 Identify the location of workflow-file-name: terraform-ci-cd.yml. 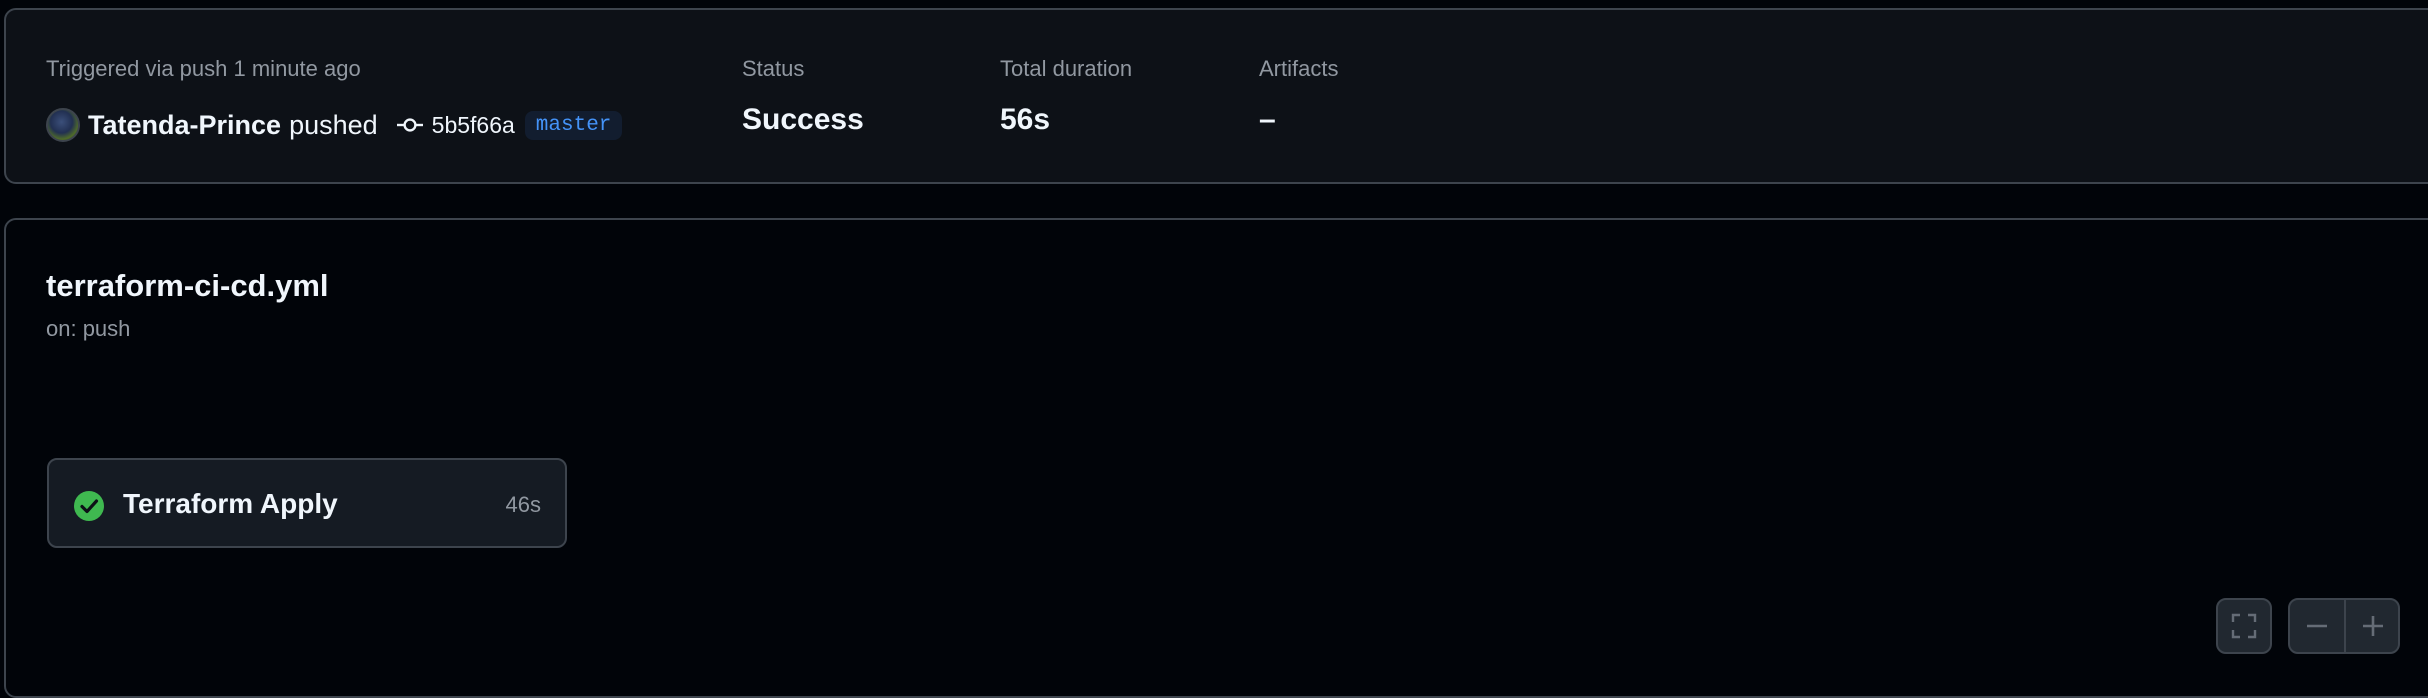
(187, 286).